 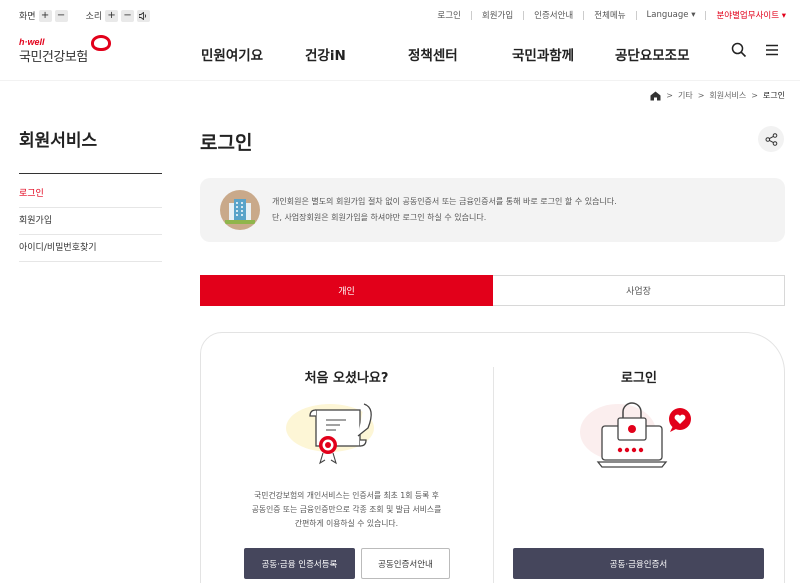 I want to click on util-link-all-menu: 전체메뉴, so click(x=609, y=15).